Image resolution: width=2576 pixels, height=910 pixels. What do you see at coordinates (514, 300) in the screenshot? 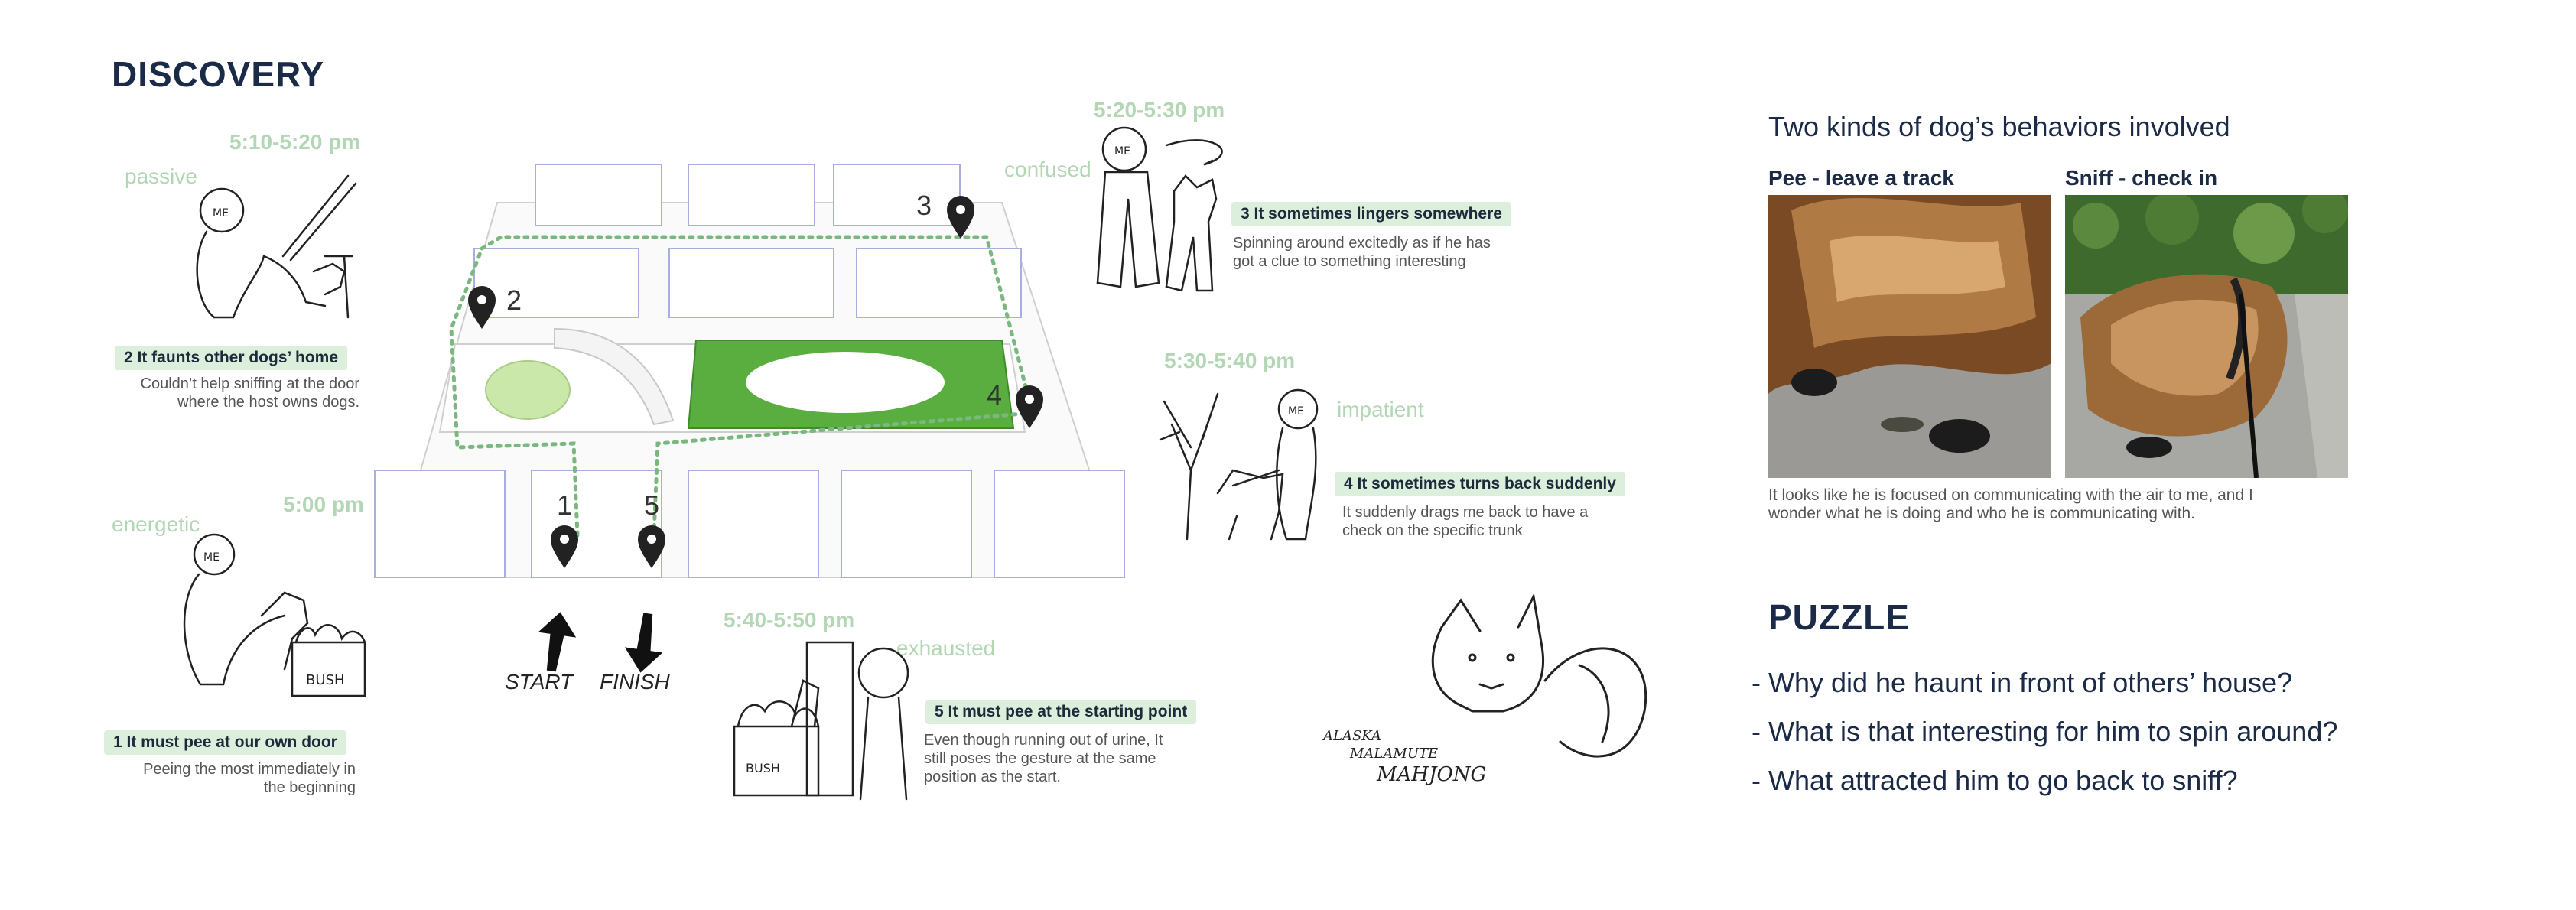
I see `pin-number-2: 2` at bounding box center [514, 300].